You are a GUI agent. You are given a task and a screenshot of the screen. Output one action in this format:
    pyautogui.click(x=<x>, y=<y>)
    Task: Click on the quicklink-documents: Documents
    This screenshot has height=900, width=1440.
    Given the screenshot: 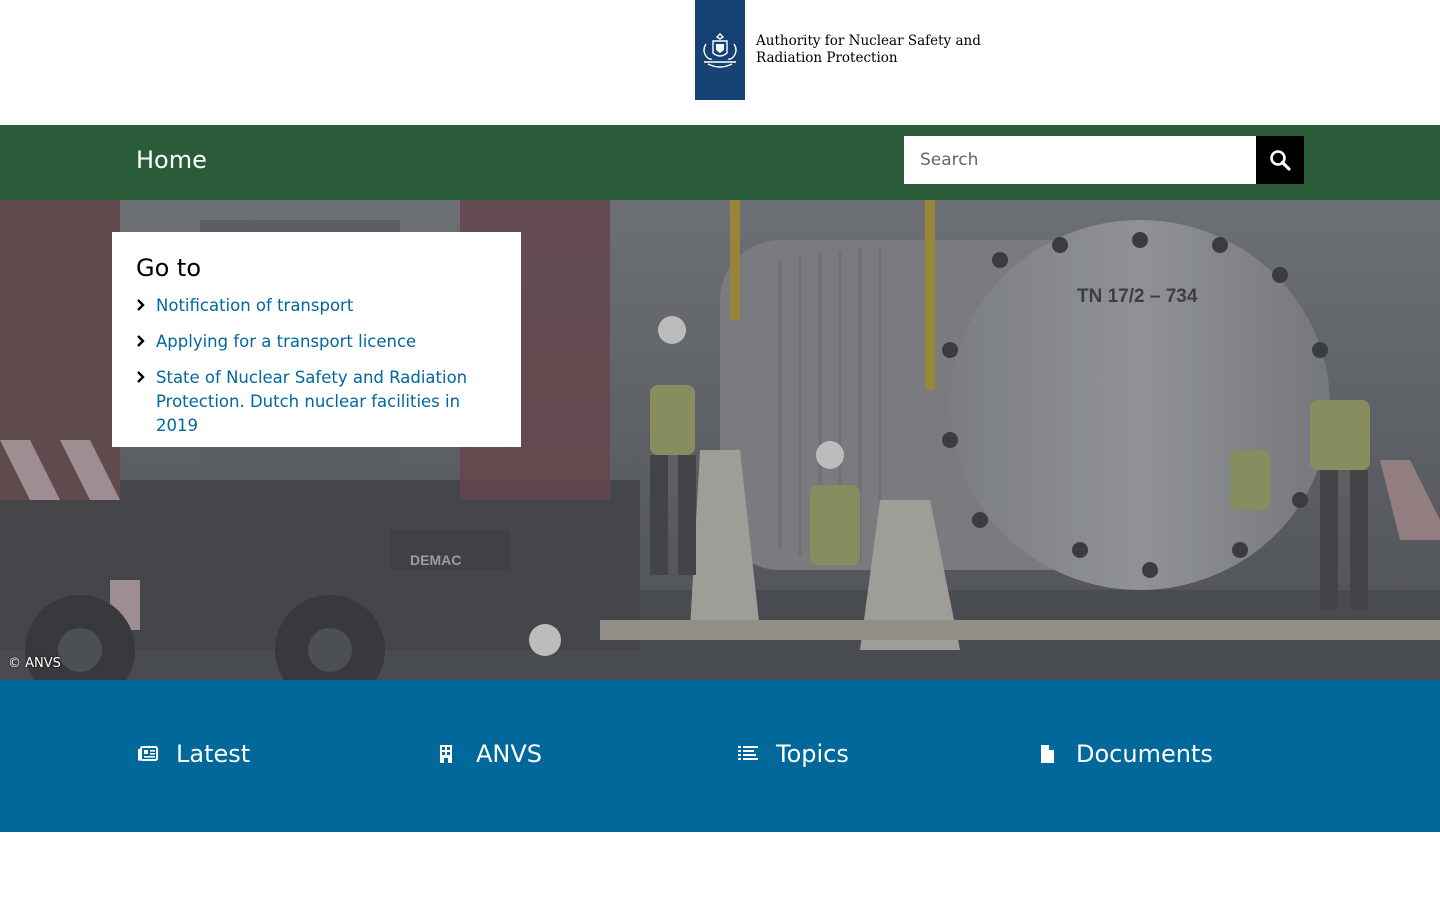 What is the action you would take?
    pyautogui.click(x=1125, y=754)
    